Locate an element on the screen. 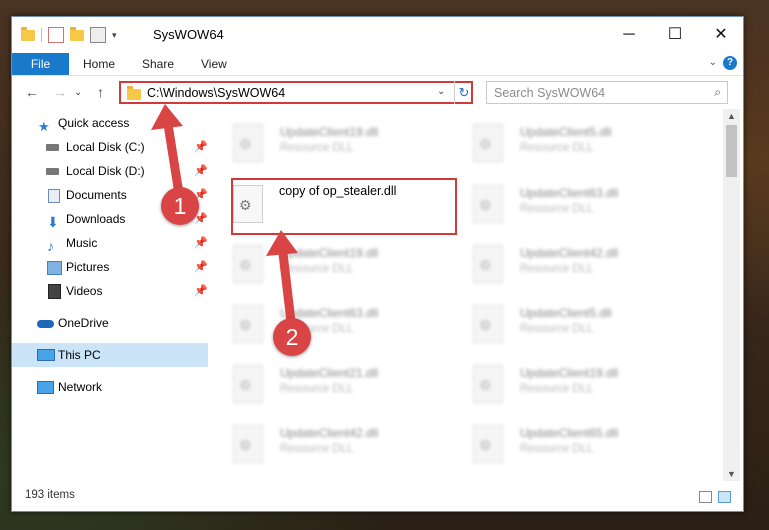 The image size is (769, 530). sidebar-item-quick-access: ★ Quick access is located at coordinates (110, 123).